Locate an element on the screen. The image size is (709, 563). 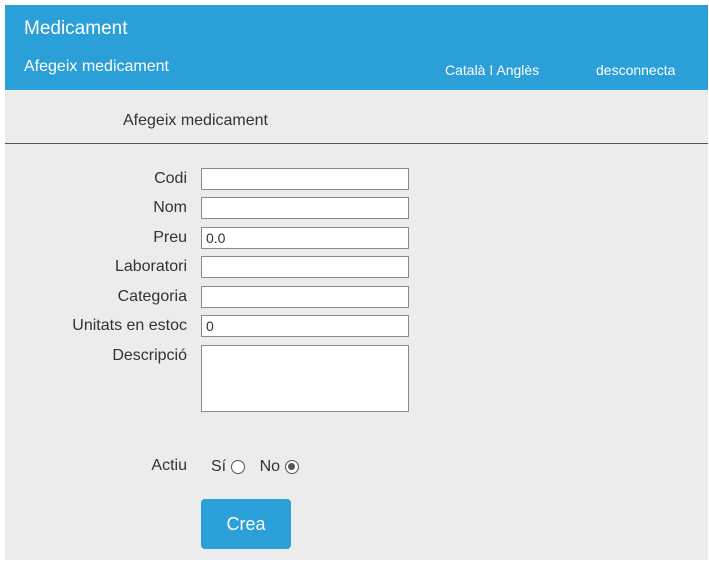
actiu-no-radio is located at coordinates (292, 467).